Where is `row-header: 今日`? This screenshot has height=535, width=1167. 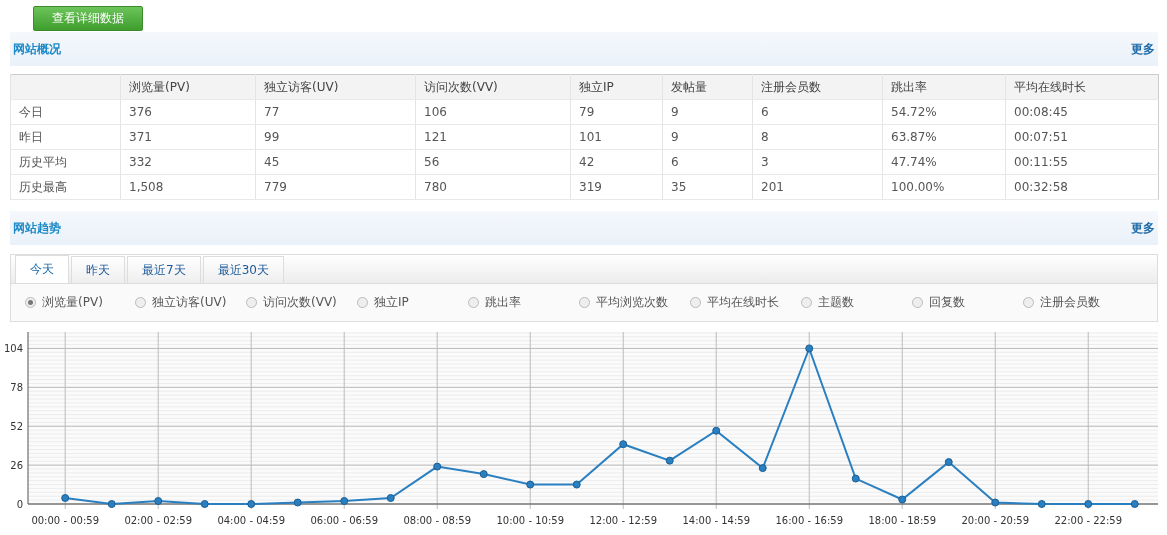 row-header: 今日 is located at coordinates (65, 112).